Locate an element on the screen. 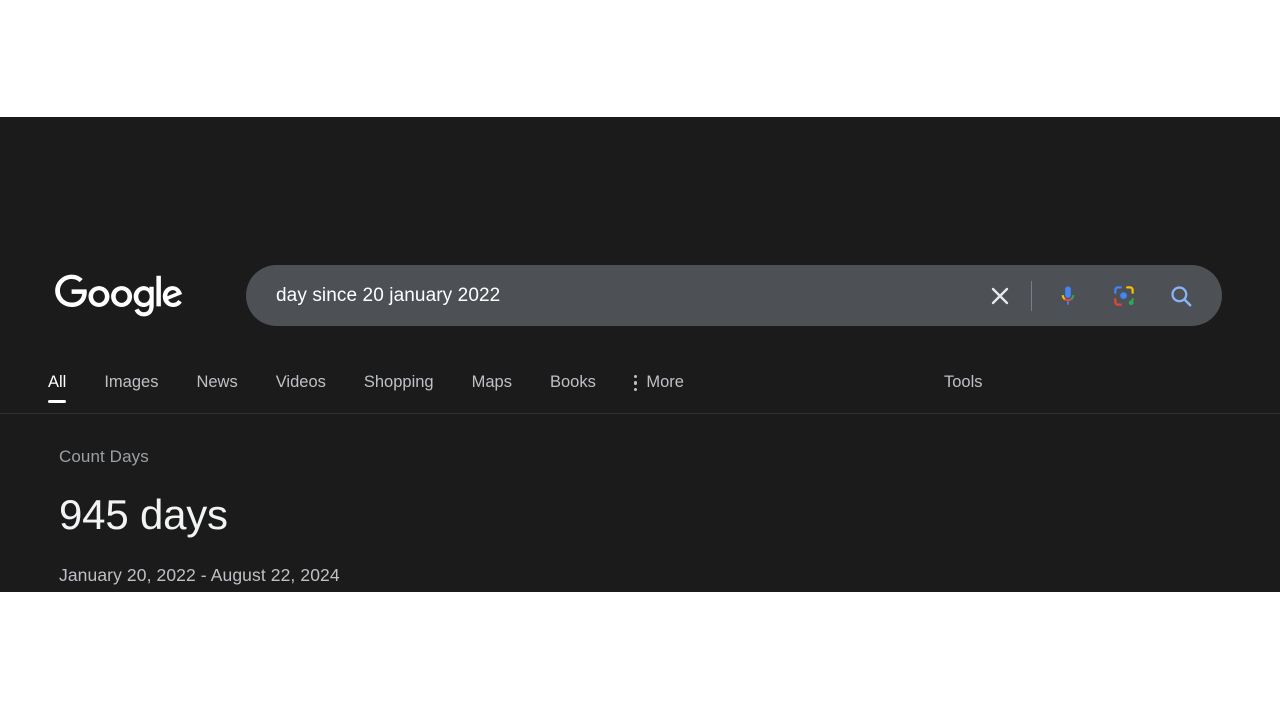 This screenshot has width=1280, height=720. search-divider is located at coordinates (1031, 295).